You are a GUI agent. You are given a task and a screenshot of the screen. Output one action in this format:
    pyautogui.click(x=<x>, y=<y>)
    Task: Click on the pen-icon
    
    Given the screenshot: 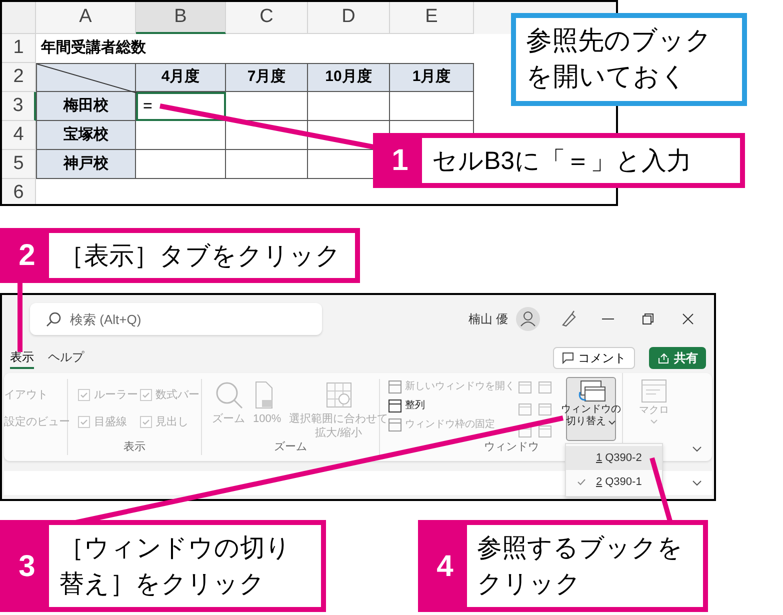 What is the action you would take?
    pyautogui.click(x=569, y=319)
    